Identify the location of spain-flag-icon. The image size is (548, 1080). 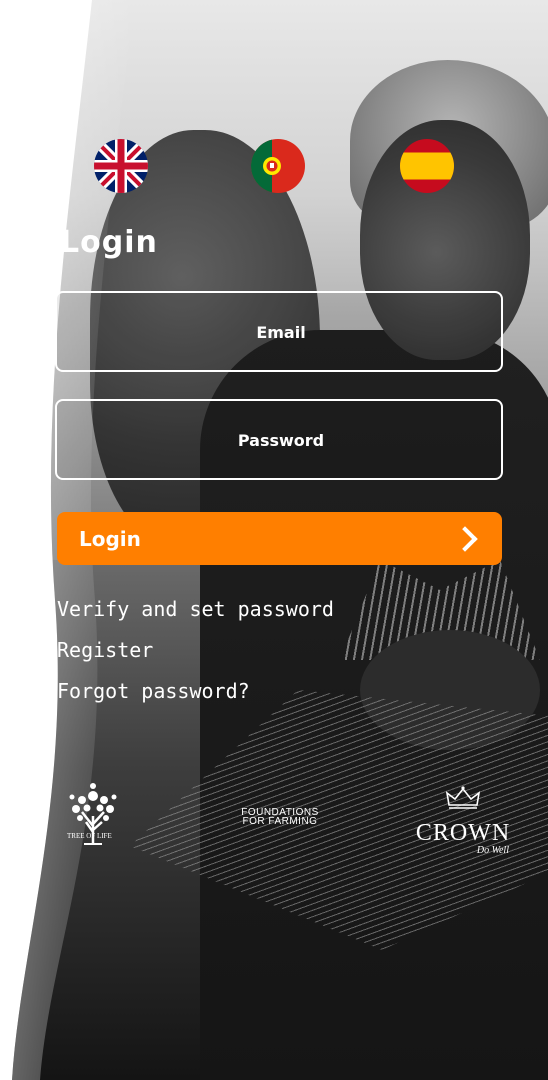
(427, 166).